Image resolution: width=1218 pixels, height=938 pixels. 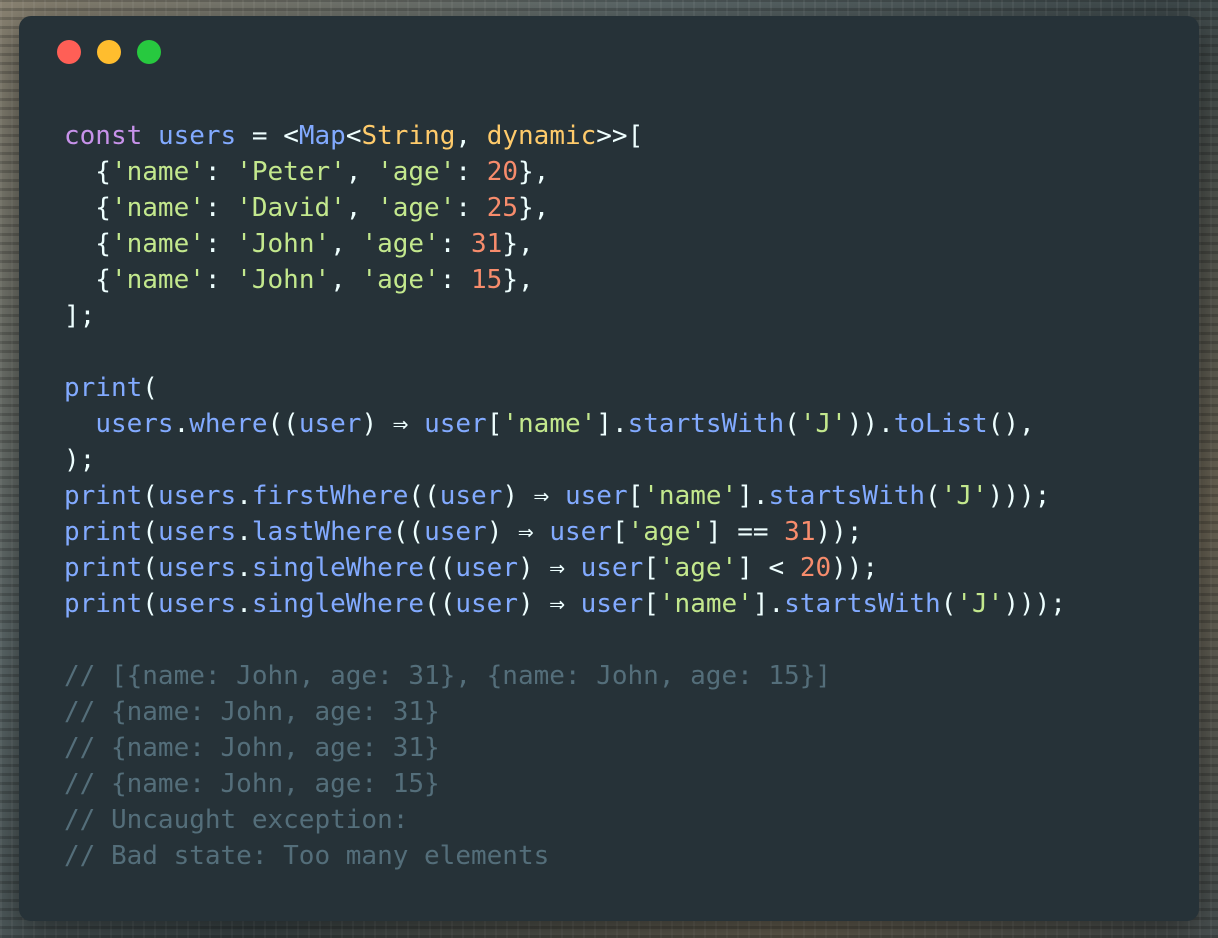 I want to click on close-window-button, so click(x=69, y=52).